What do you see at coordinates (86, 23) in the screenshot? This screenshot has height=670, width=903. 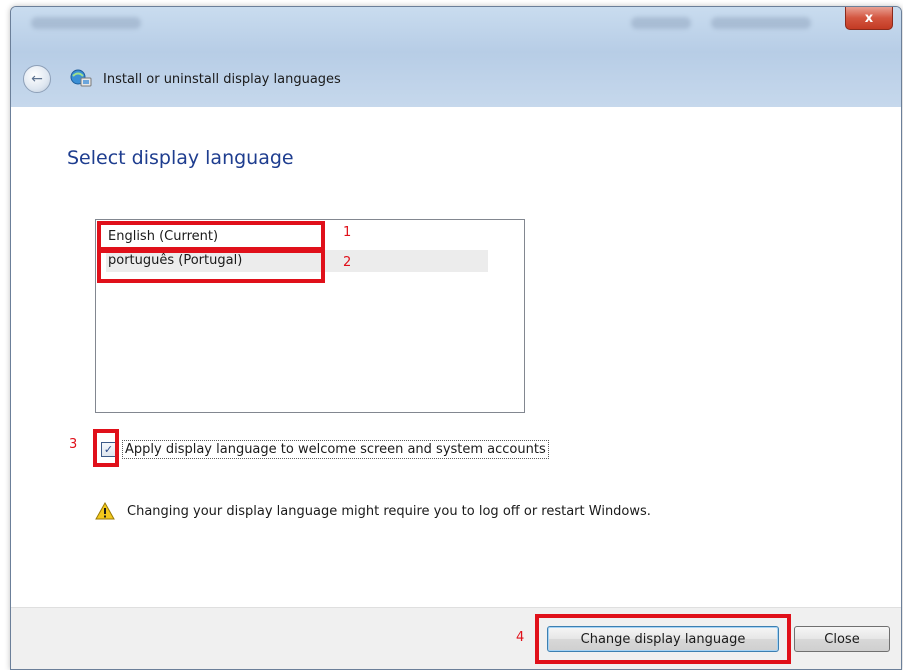 I see `blurred-breadcrumb` at bounding box center [86, 23].